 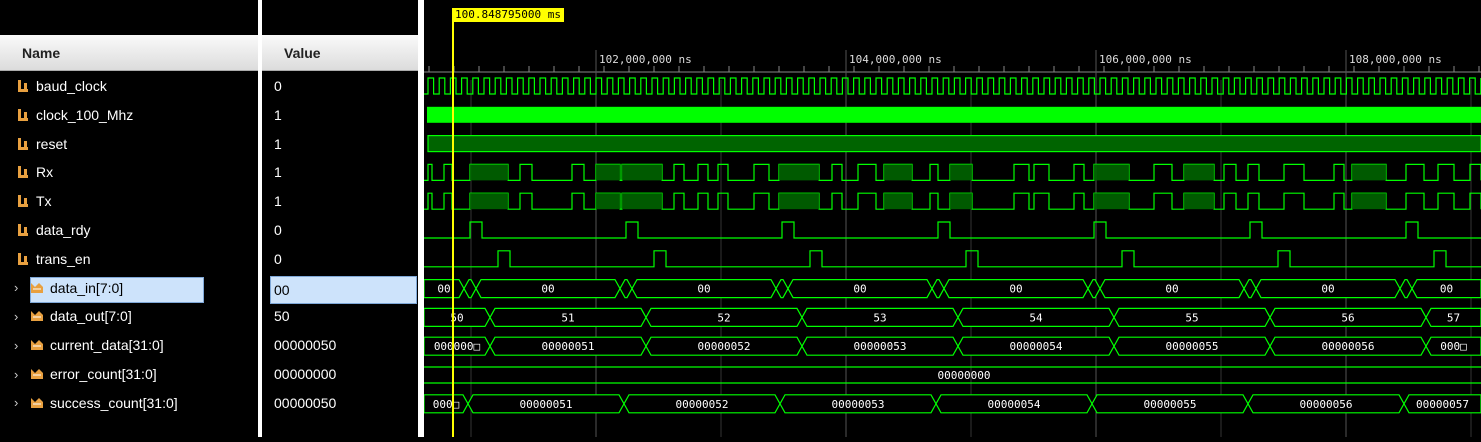 I want to click on signal-name: success_count[31:0], so click(x=114, y=402).